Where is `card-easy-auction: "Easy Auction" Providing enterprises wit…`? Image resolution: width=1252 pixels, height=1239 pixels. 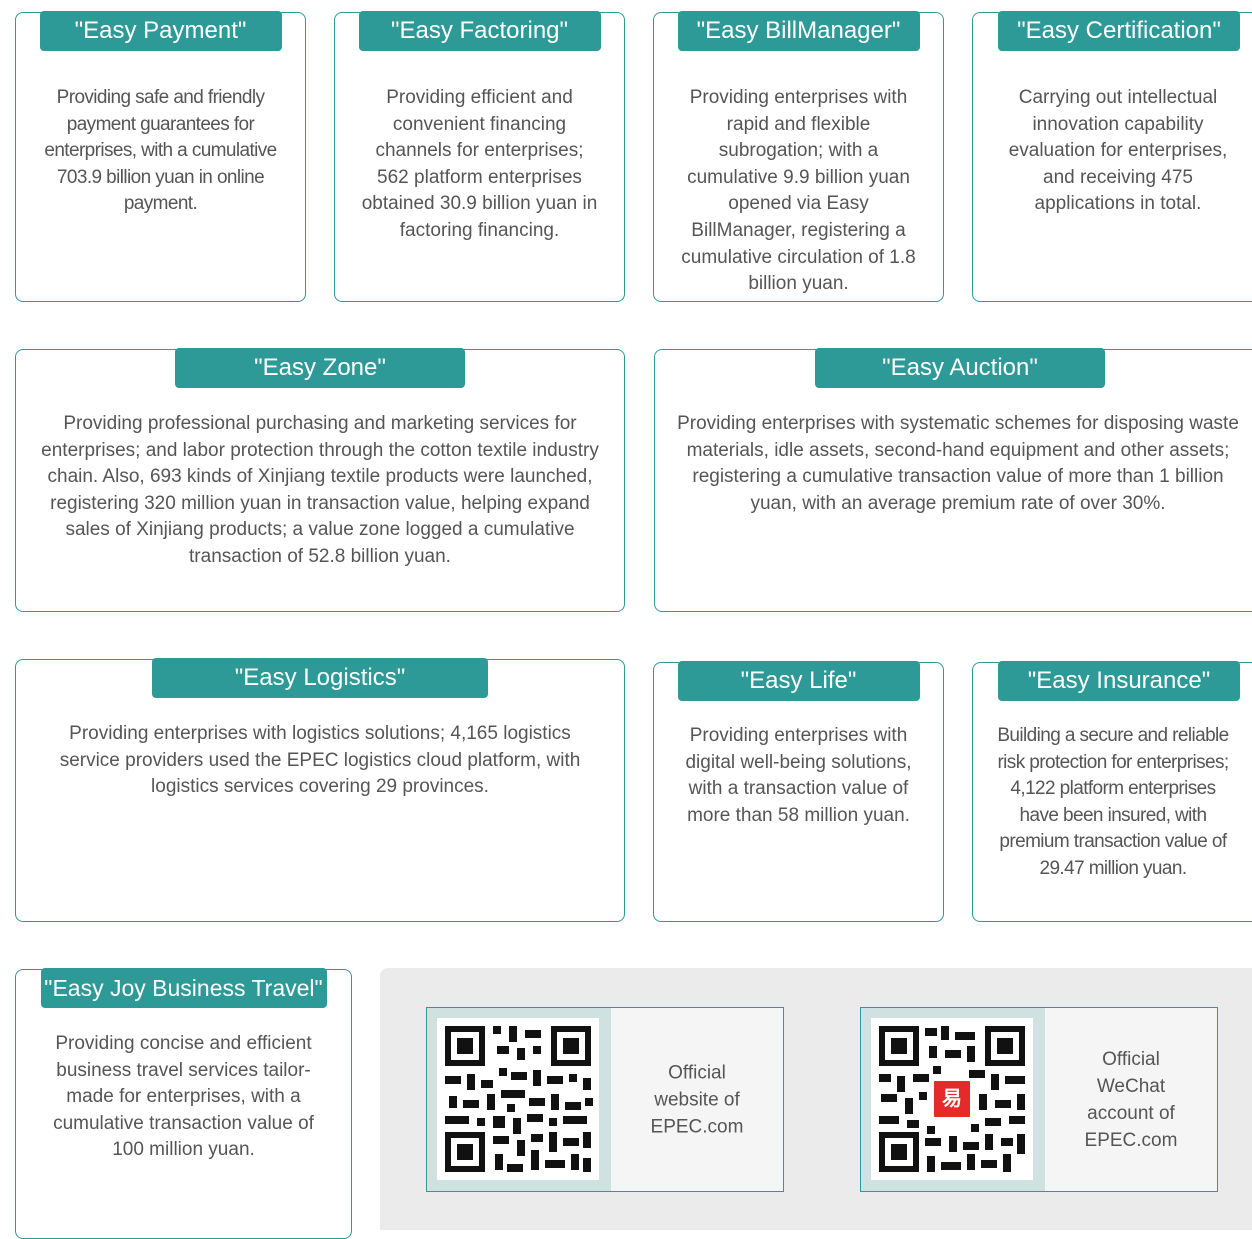 card-easy-auction: "Easy Auction" Providing enterprises wit… is located at coordinates (953, 480).